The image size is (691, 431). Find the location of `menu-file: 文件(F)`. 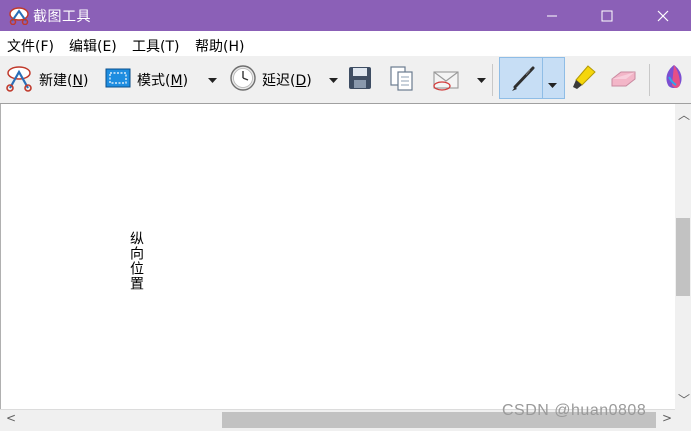

menu-file: 文件(F) is located at coordinates (30, 46).